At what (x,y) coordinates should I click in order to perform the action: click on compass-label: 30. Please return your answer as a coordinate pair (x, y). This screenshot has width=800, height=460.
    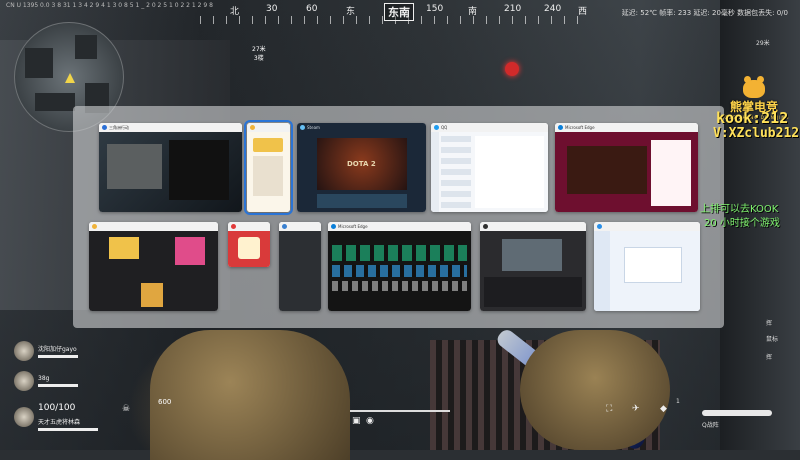
    Looking at the image, I should click on (272, 9).